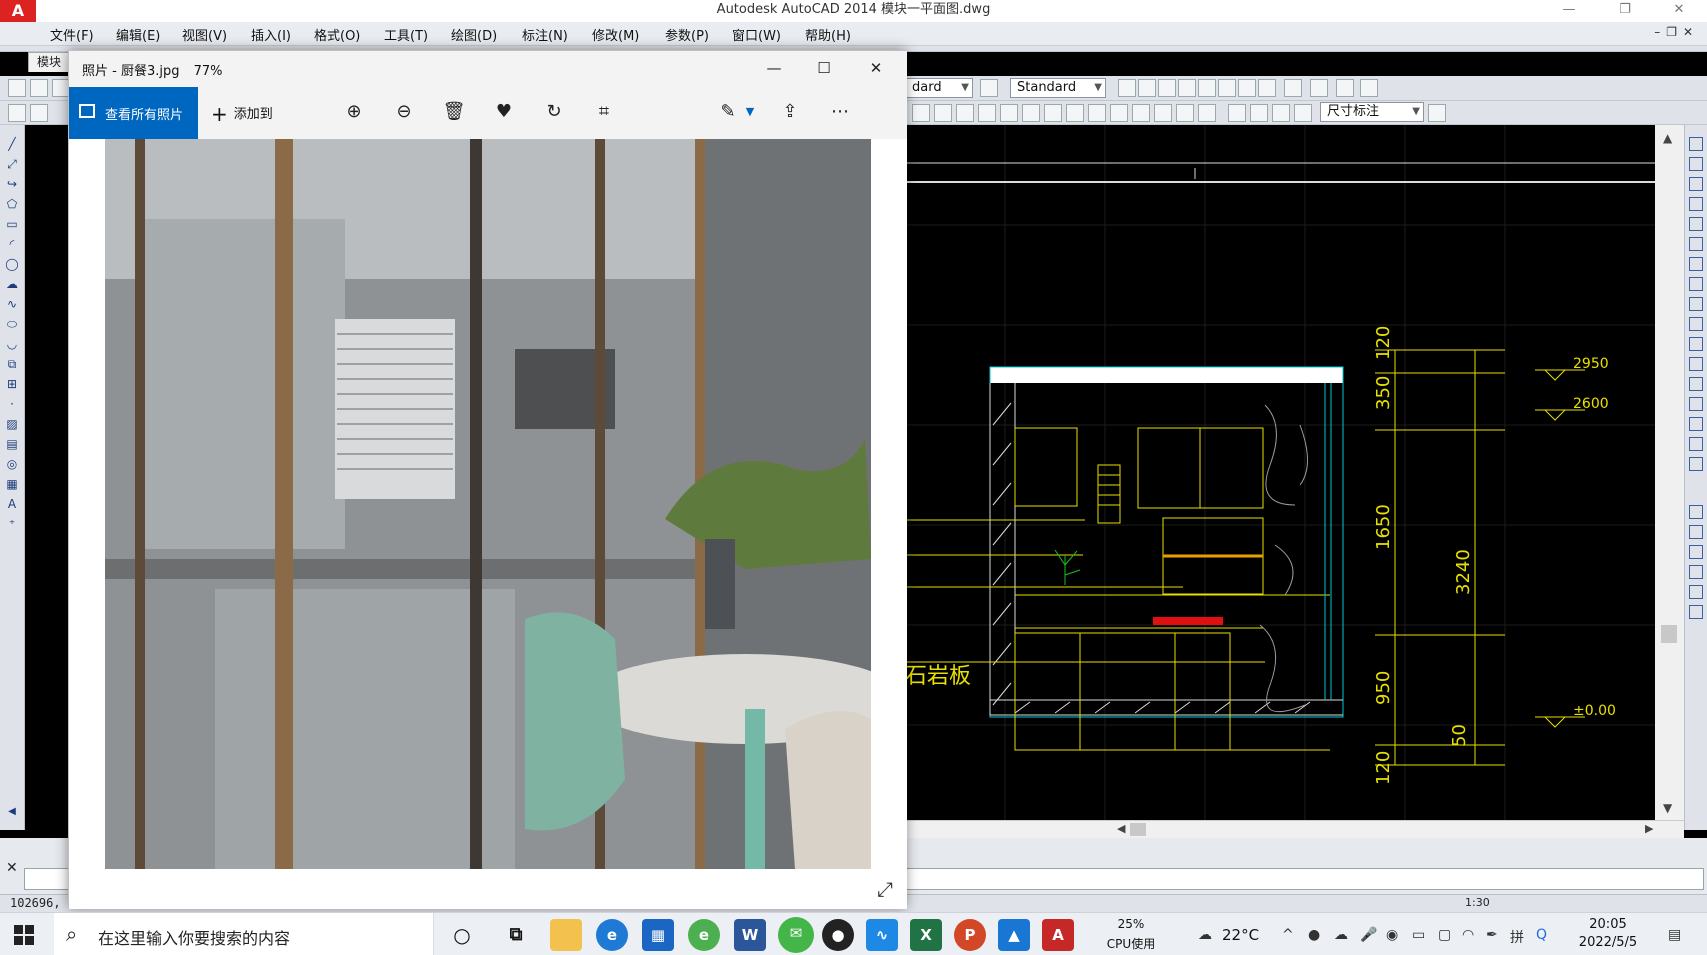 This screenshot has height=955, width=1707. Describe the element at coordinates (965, 113) in the screenshot. I see `dim-ordinate-icon` at that location.